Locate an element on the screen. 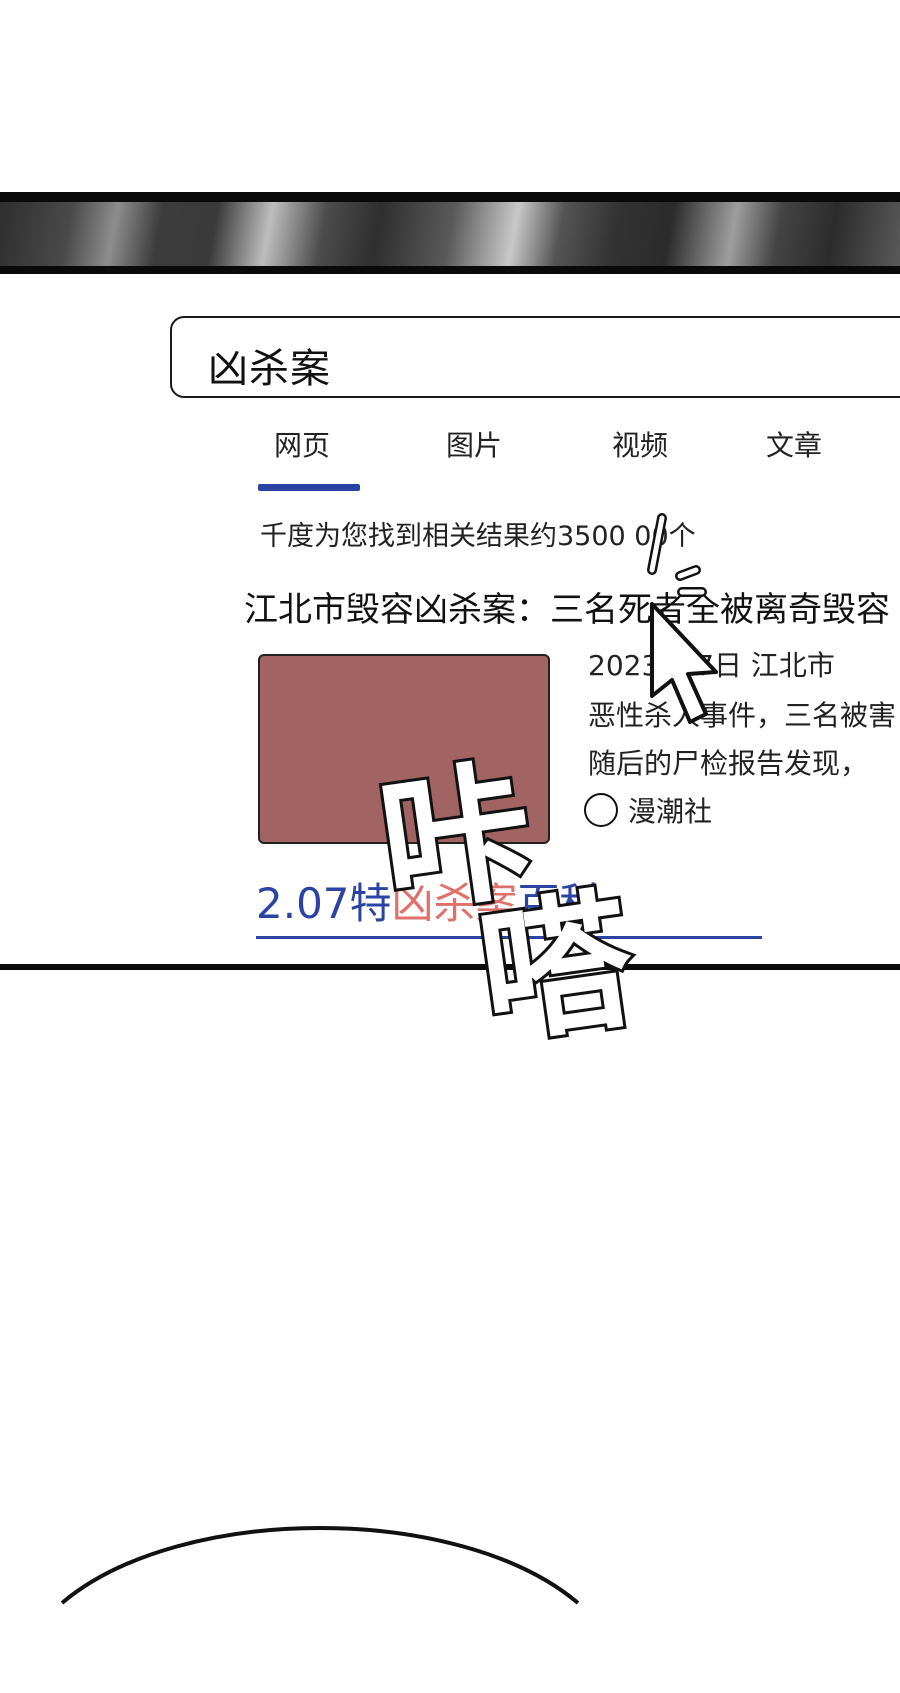  mouse-cursor-icon is located at coordinates (684, 663).